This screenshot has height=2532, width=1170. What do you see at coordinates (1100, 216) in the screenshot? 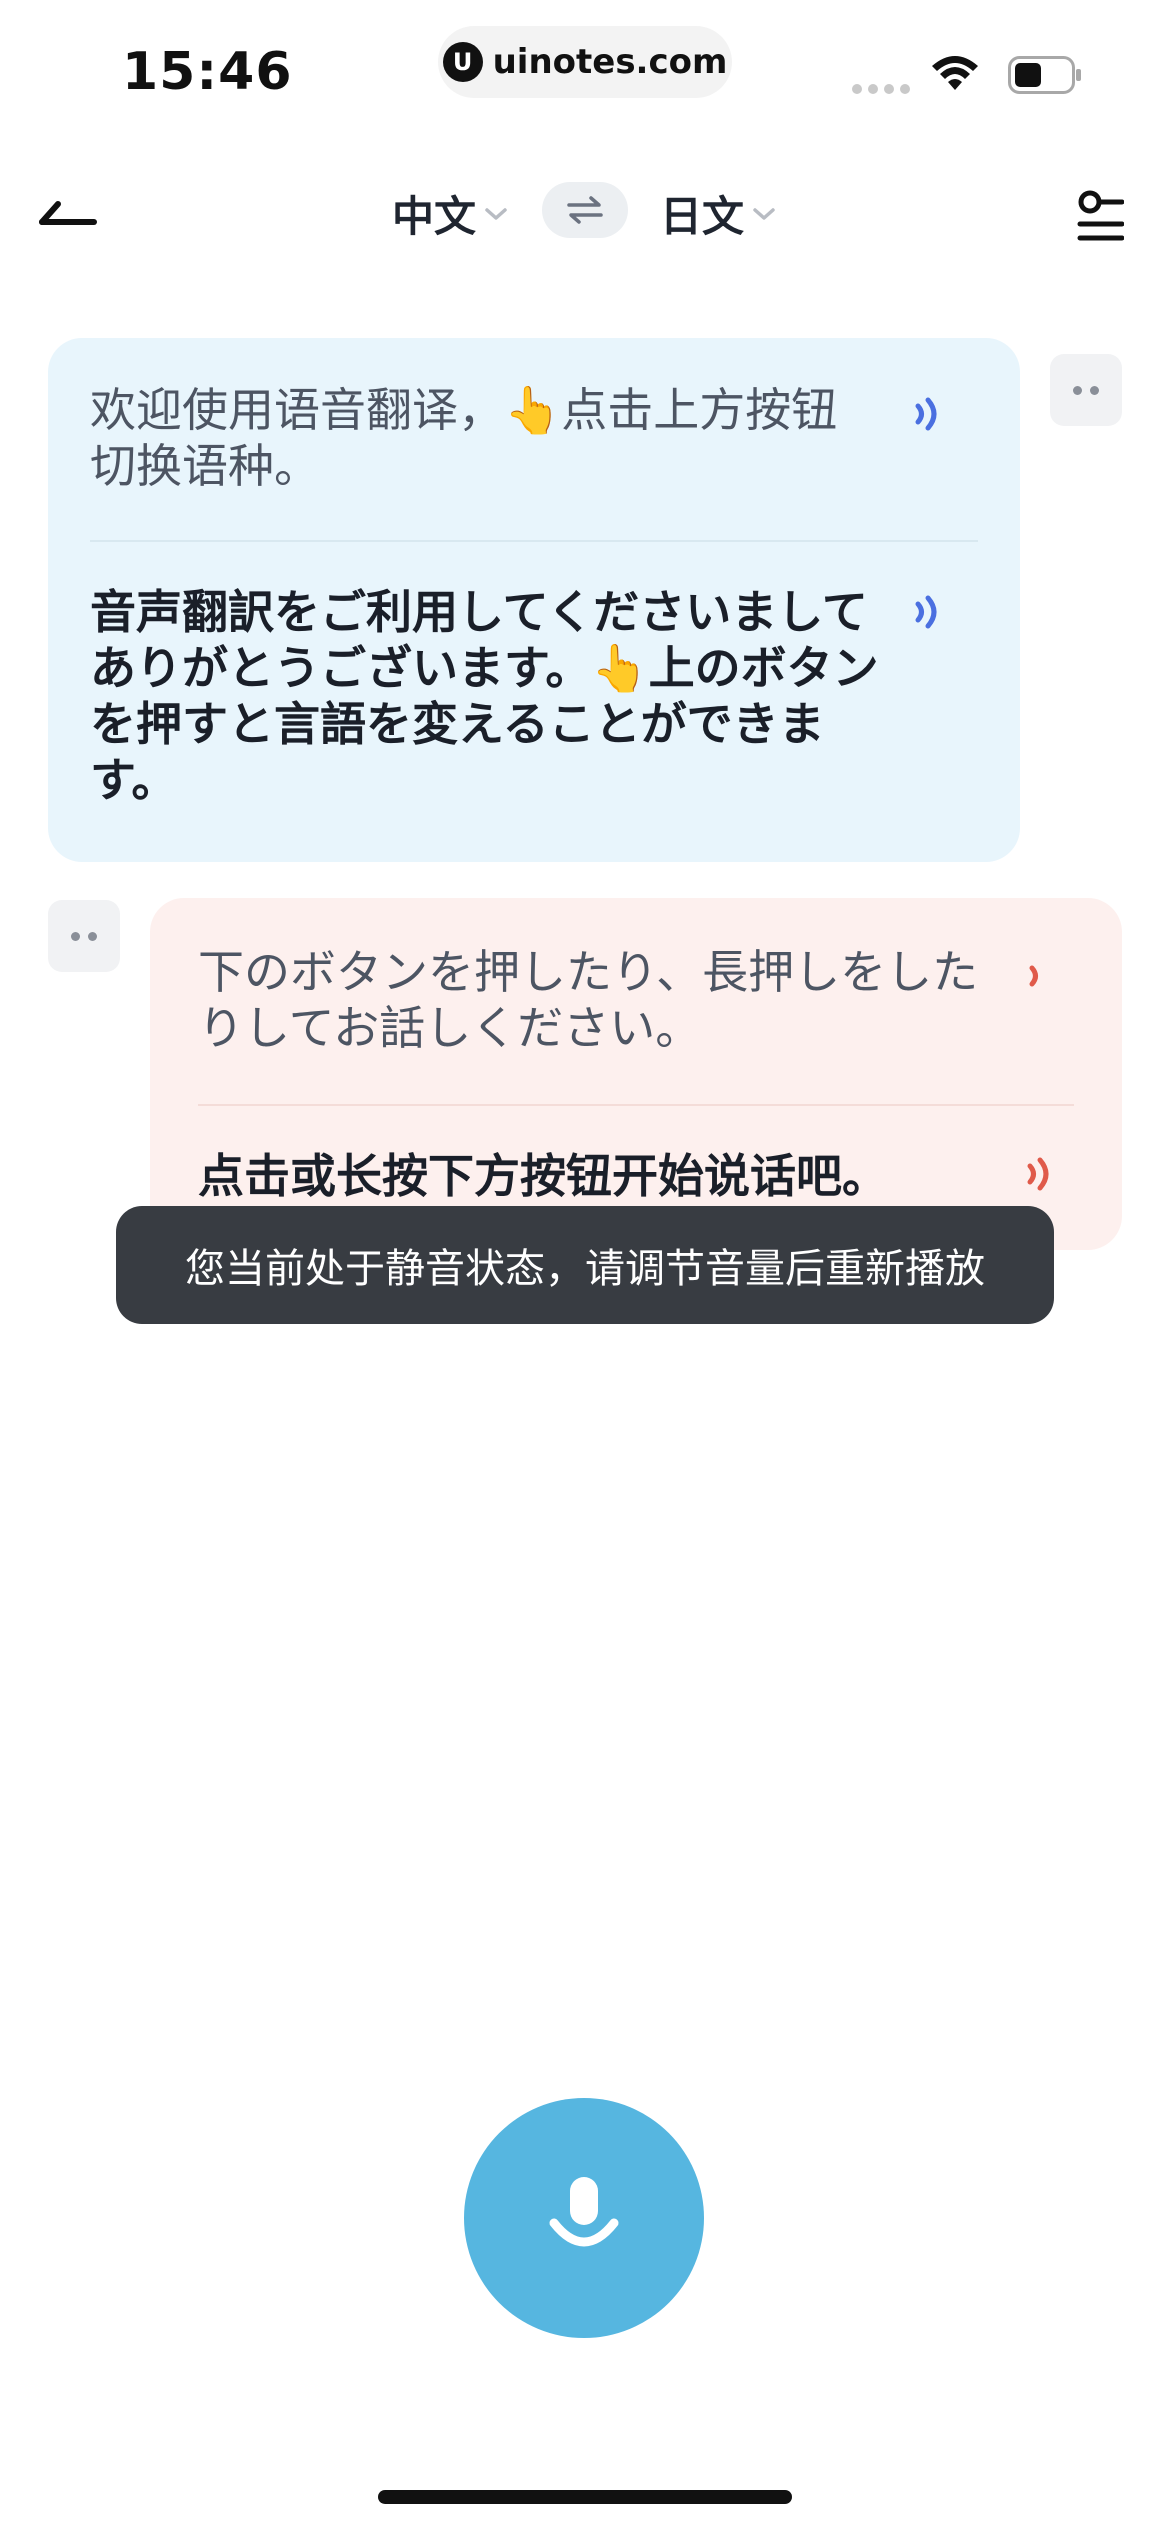
I see `settings-sliders-icon` at bounding box center [1100, 216].